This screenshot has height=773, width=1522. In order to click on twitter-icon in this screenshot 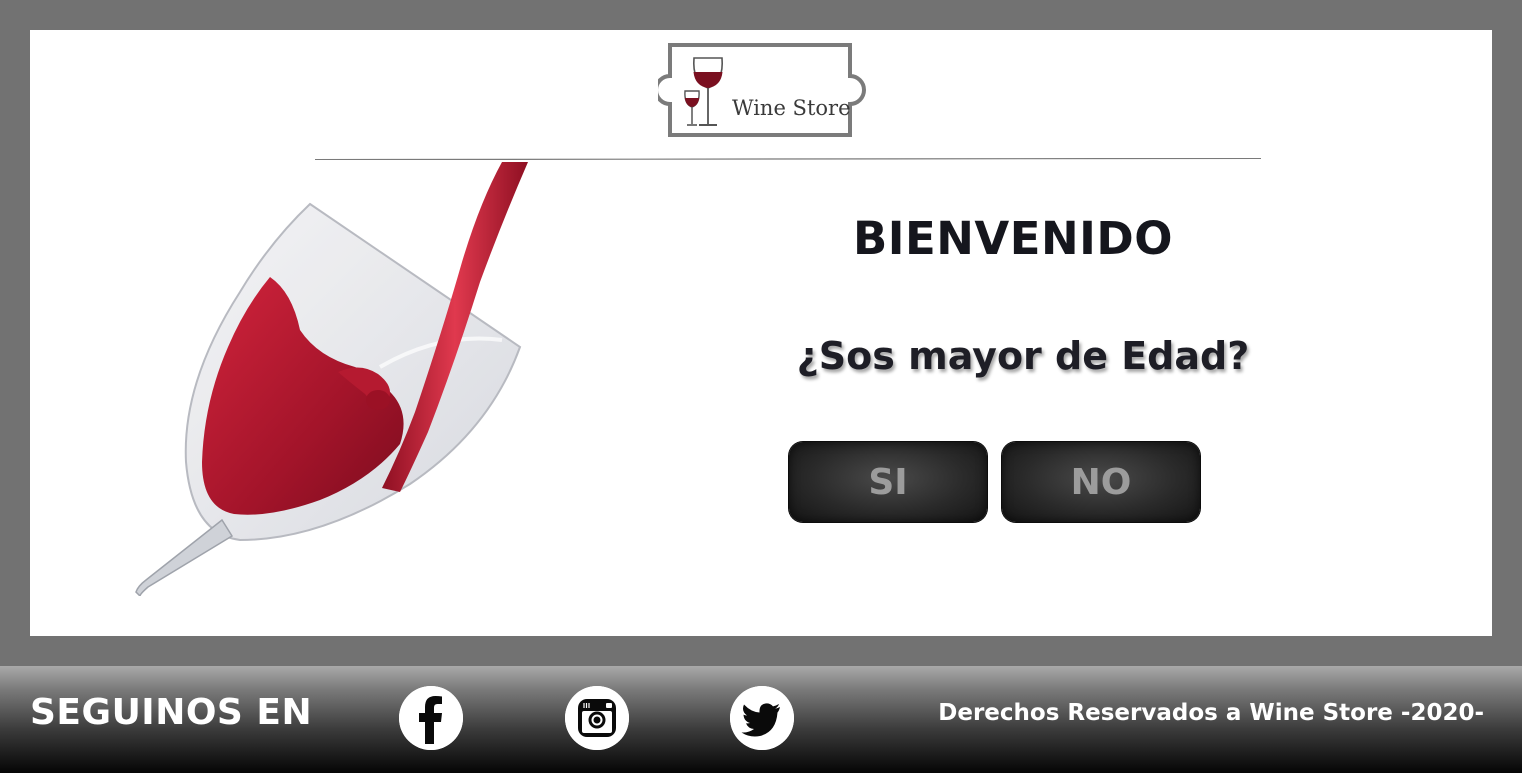, I will do `click(762, 718)`.